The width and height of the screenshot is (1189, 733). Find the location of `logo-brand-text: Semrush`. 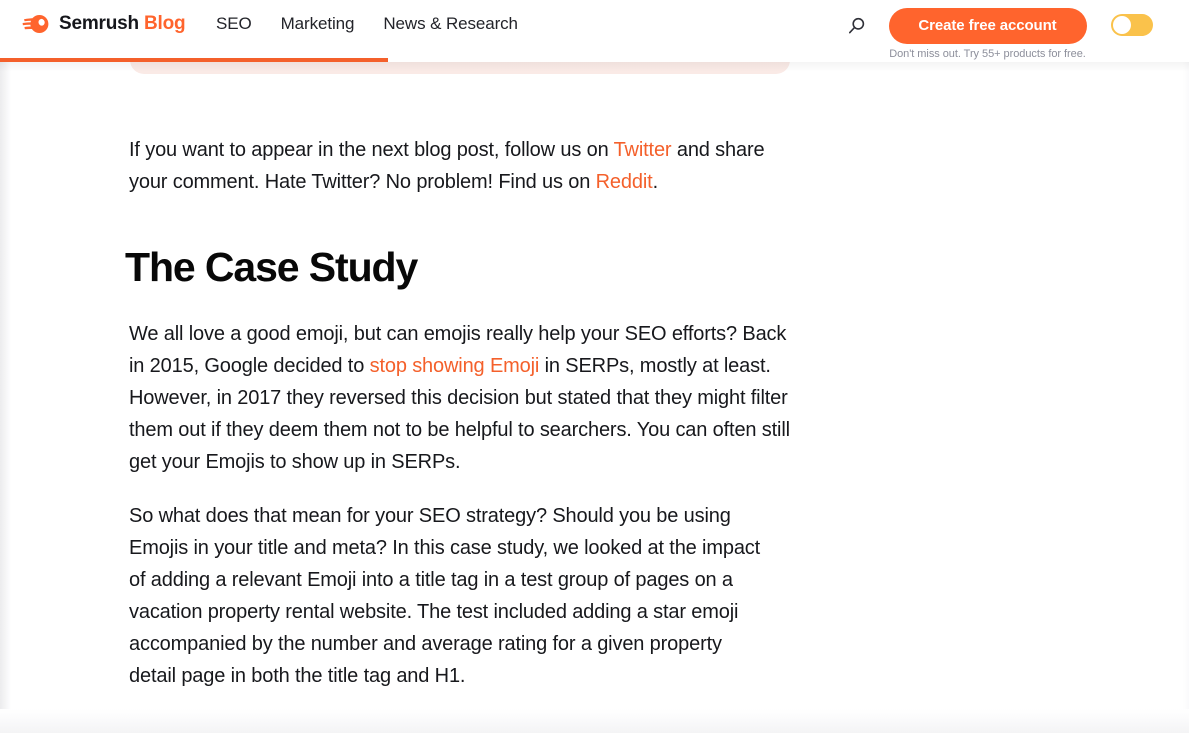

logo-brand-text: Semrush is located at coordinates (99, 23).